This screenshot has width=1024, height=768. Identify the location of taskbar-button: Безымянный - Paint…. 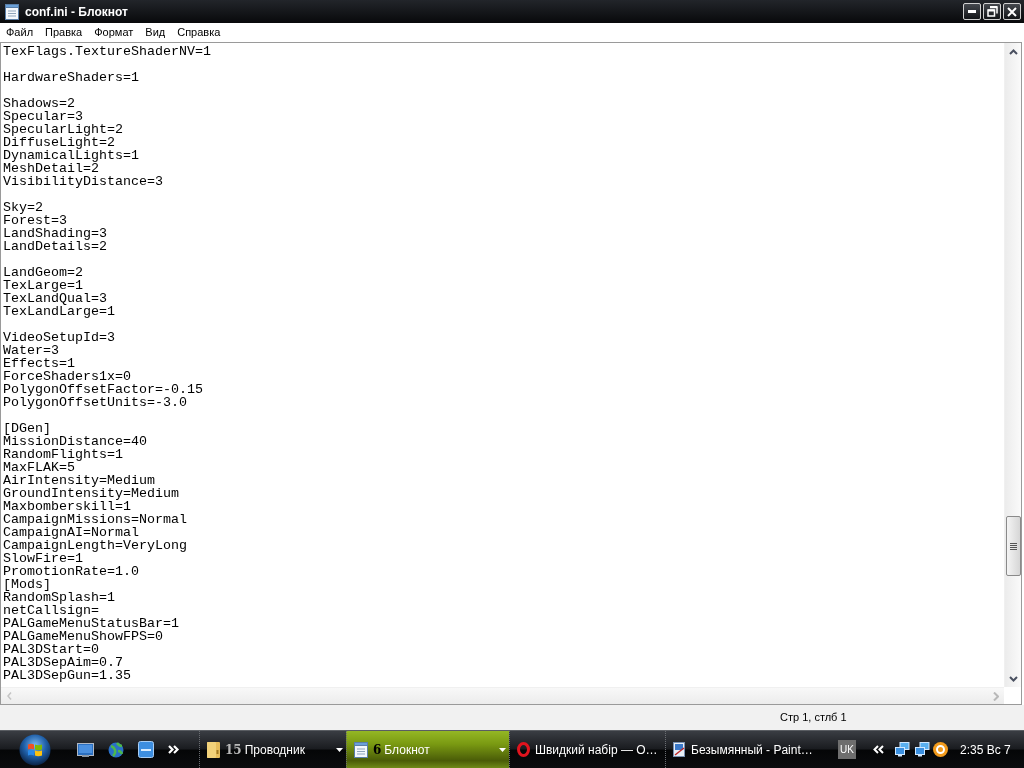
(745, 749).